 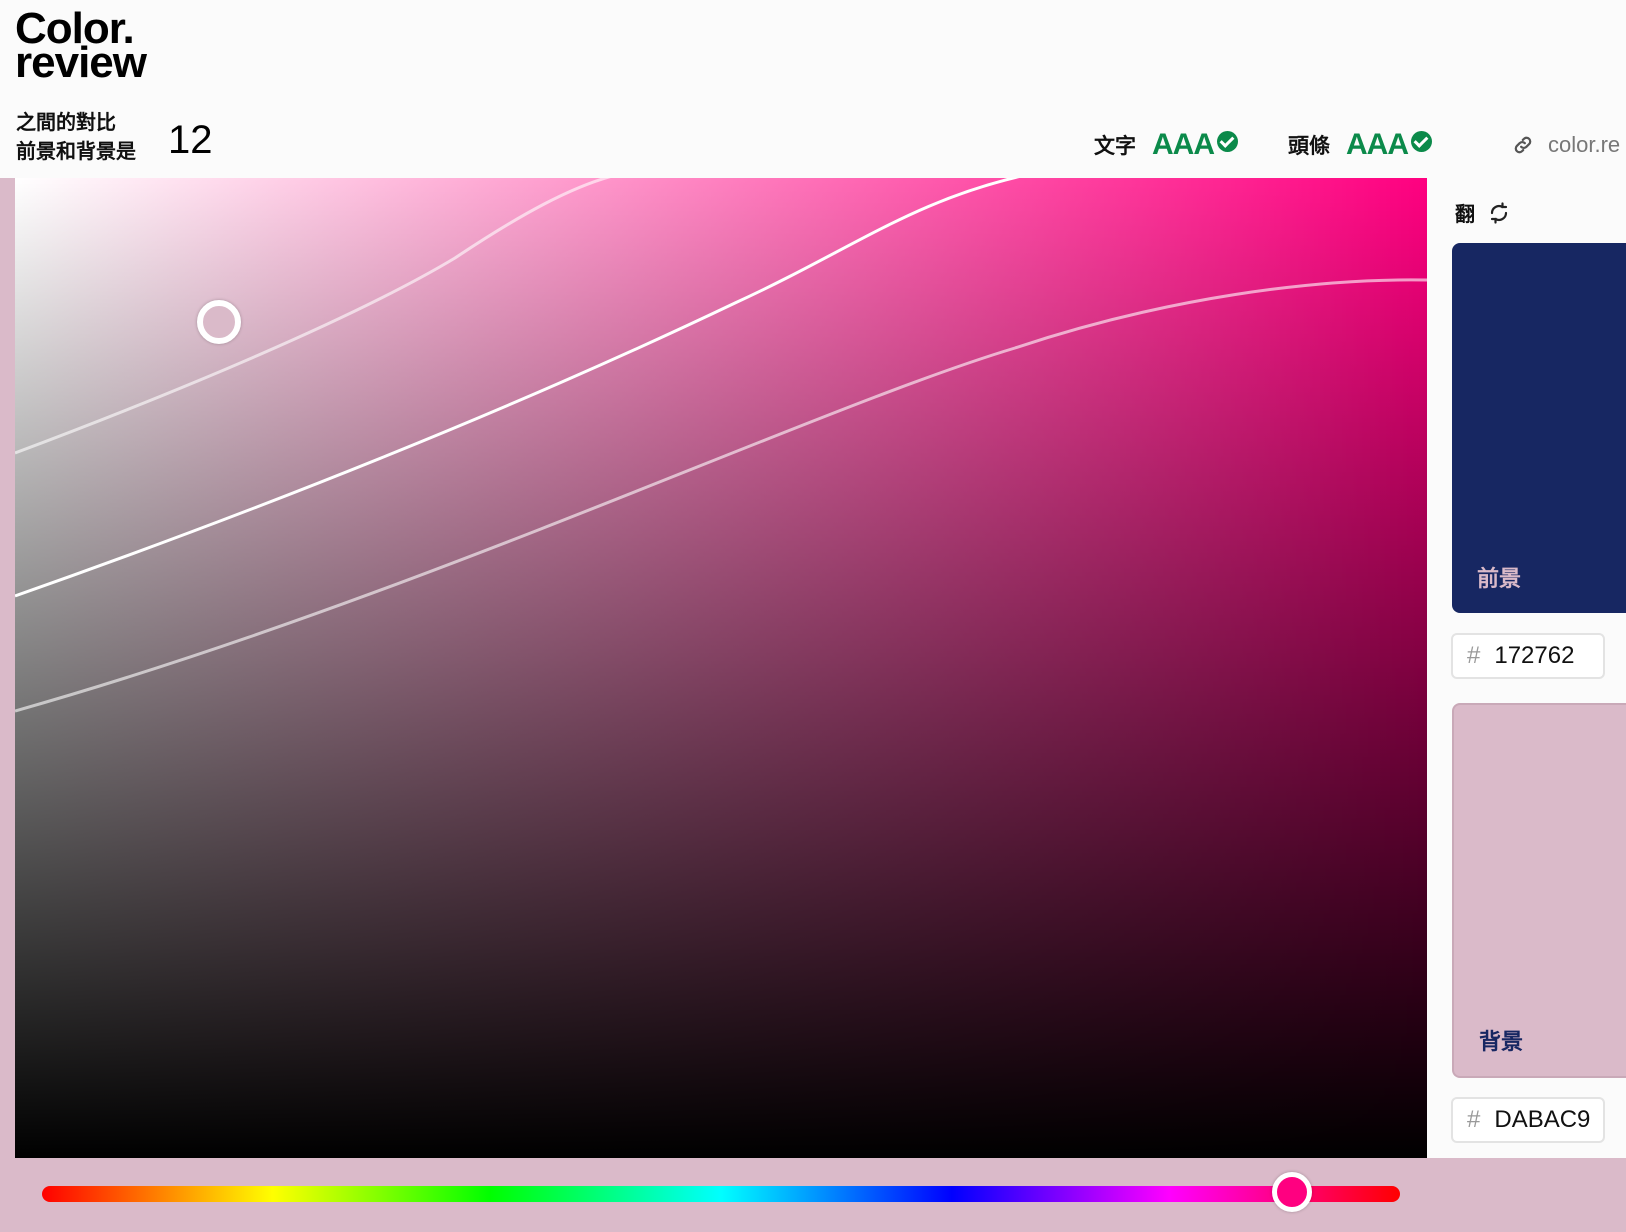 What do you see at coordinates (1292, 1192) in the screenshot?
I see `hue-slider-handle` at bounding box center [1292, 1192].